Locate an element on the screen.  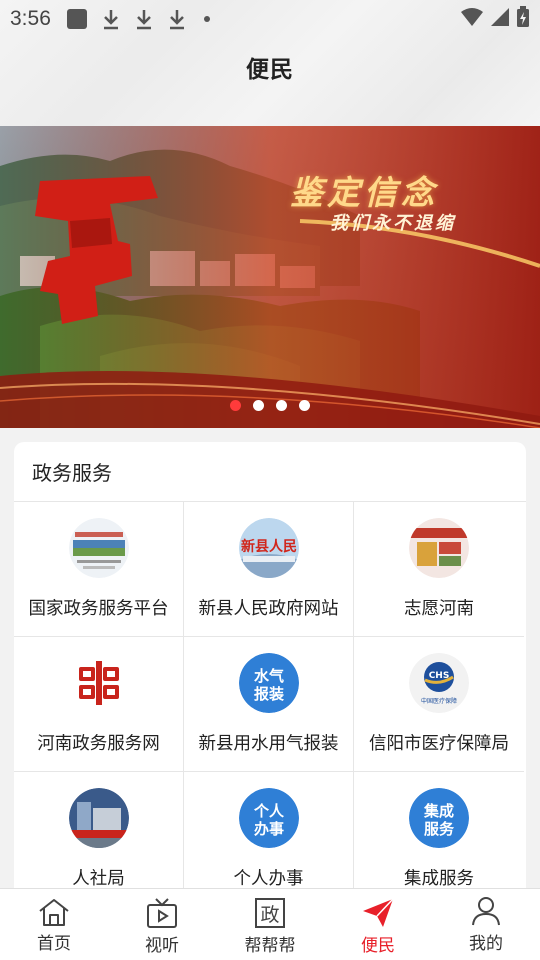
svg-text: 新县人民 is located at coordinates (269, 546).